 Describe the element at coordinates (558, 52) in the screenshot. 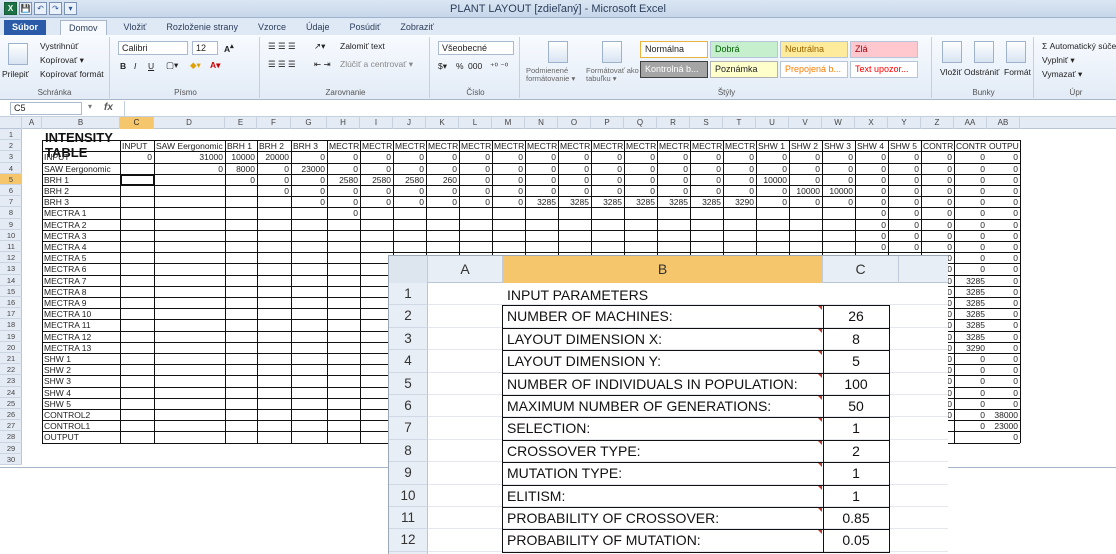

I see `conditional-format-icon` at that location.